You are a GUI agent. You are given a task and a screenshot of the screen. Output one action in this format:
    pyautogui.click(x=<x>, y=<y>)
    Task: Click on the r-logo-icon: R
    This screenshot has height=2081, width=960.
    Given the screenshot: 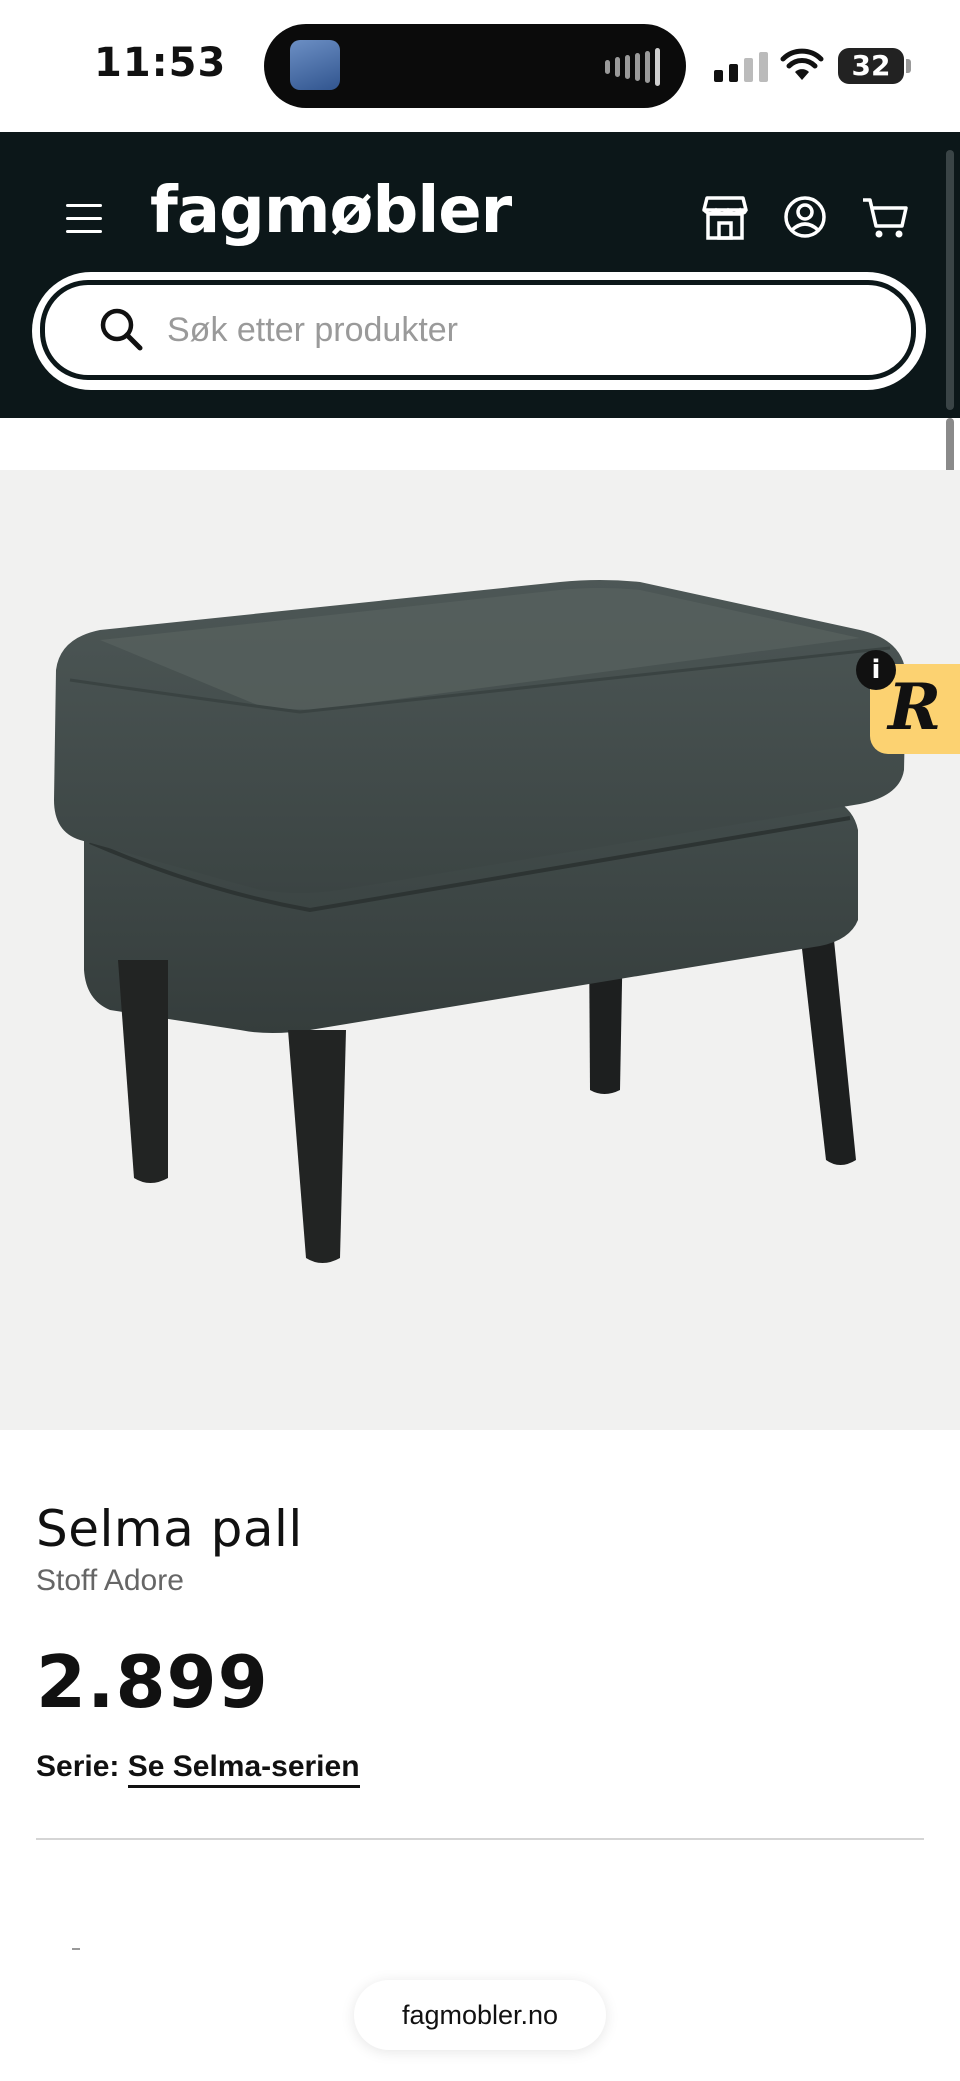 What is the action you would take?
    pyautogui.click(x=915, y=707)
    